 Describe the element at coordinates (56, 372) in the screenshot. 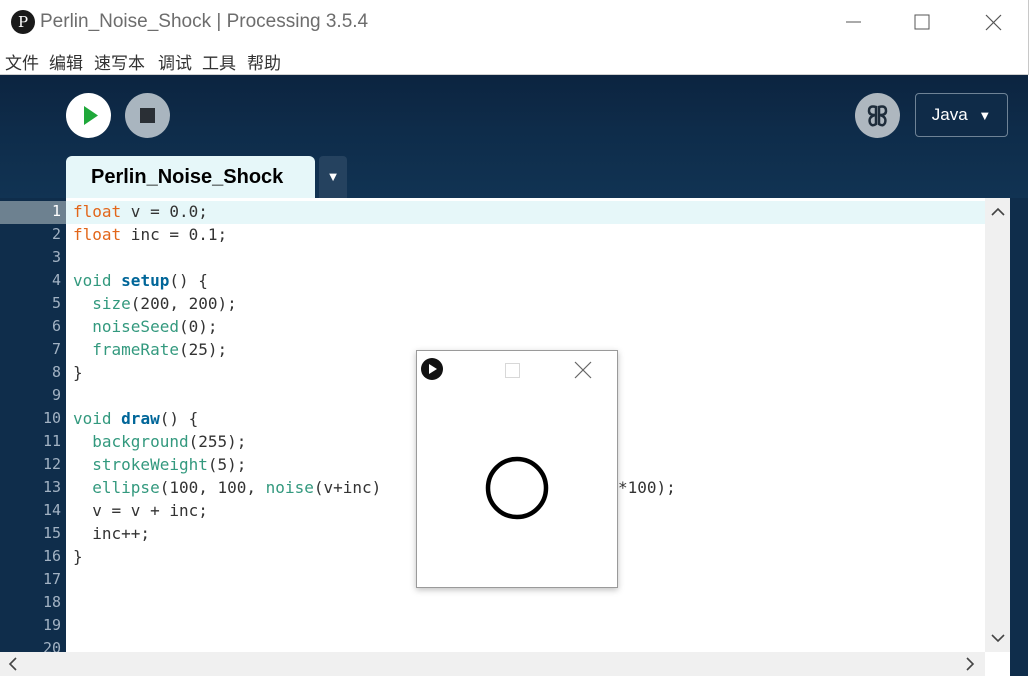

I see `line-number: 8` at that location.